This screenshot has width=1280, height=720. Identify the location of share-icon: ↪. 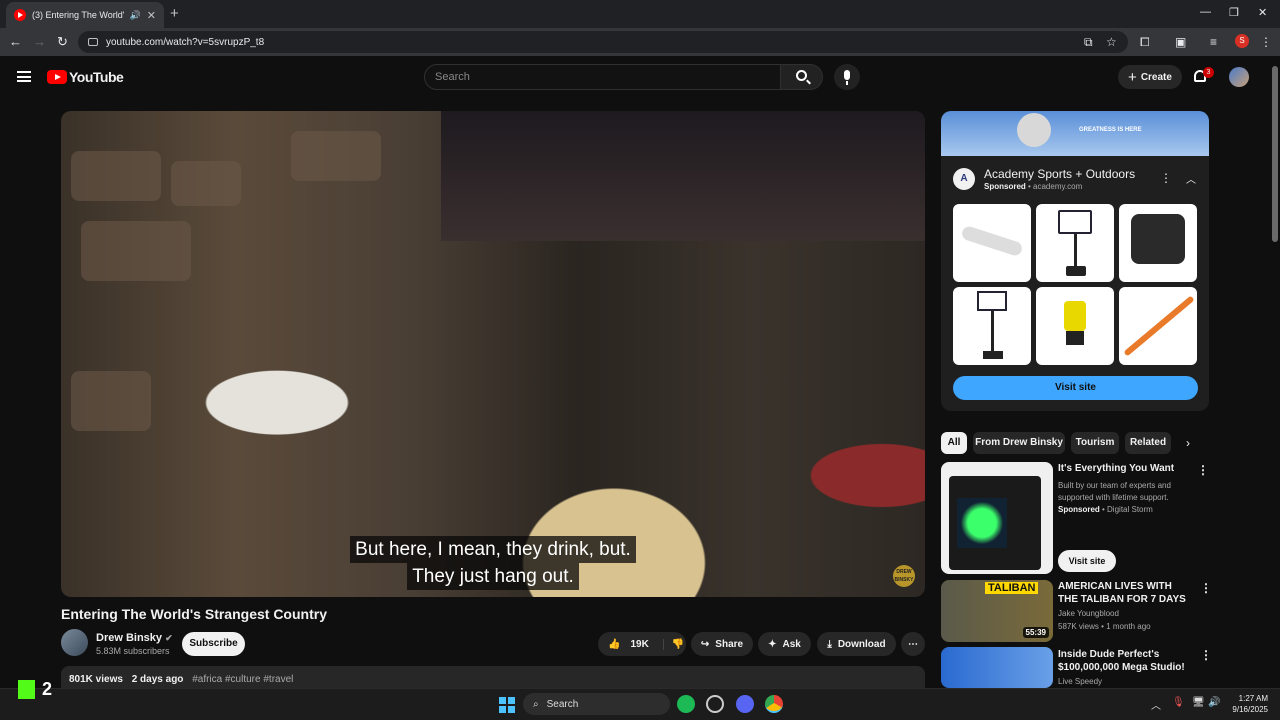
(705, 644).